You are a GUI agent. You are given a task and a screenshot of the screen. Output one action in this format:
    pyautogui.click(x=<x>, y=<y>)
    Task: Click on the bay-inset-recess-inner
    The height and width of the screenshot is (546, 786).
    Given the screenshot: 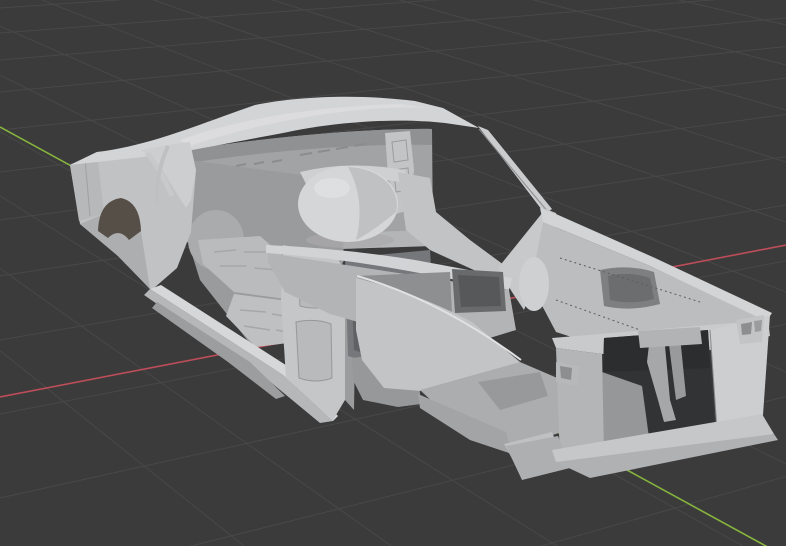 What is the action you would take?
    pyautogui.click(x=479, y=291)
    